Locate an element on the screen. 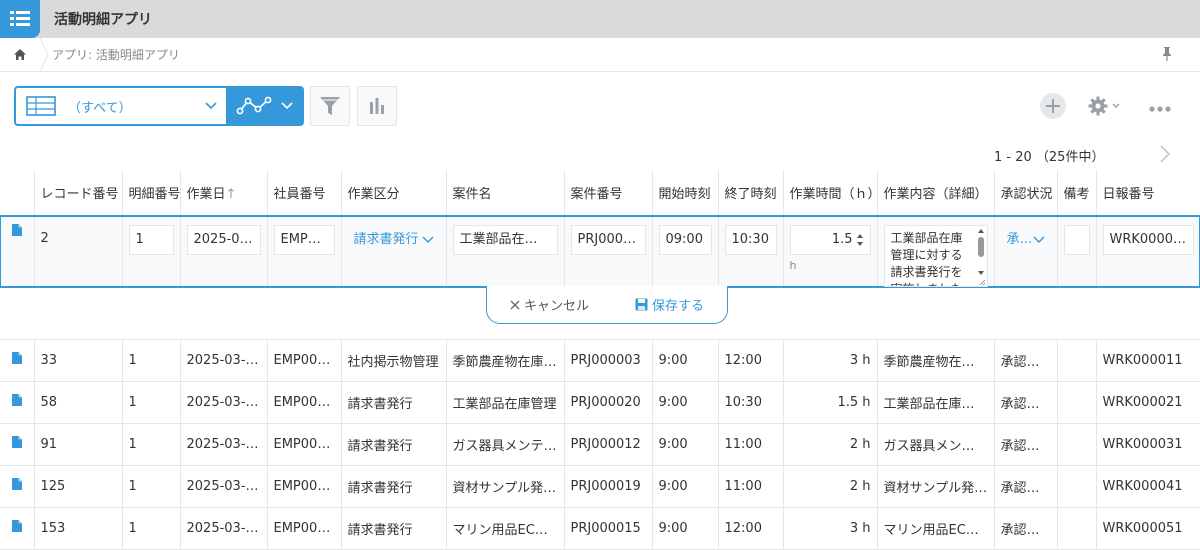 The height and width of the screenshot is (550, 1200). save-button: 保存する is located at coordinates (669, 304).